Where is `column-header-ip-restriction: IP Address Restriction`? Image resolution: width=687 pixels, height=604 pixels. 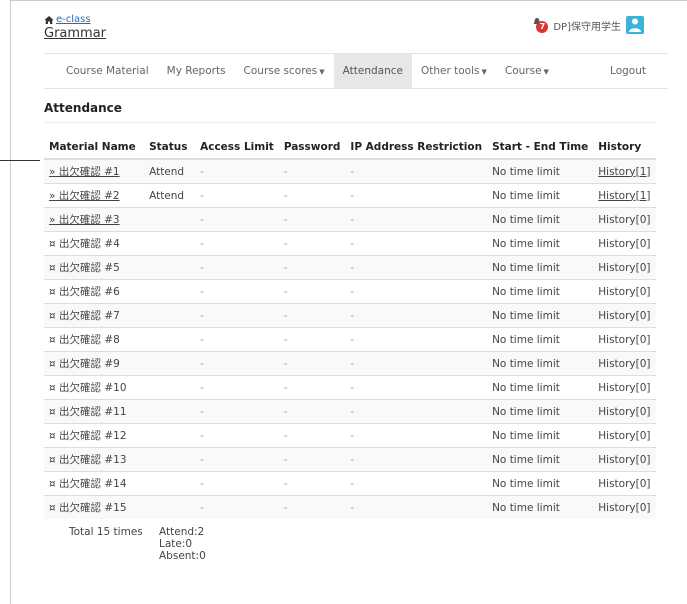 column-header-ip-restriction: IP Address Restriction is located at coordinates (416, 147).